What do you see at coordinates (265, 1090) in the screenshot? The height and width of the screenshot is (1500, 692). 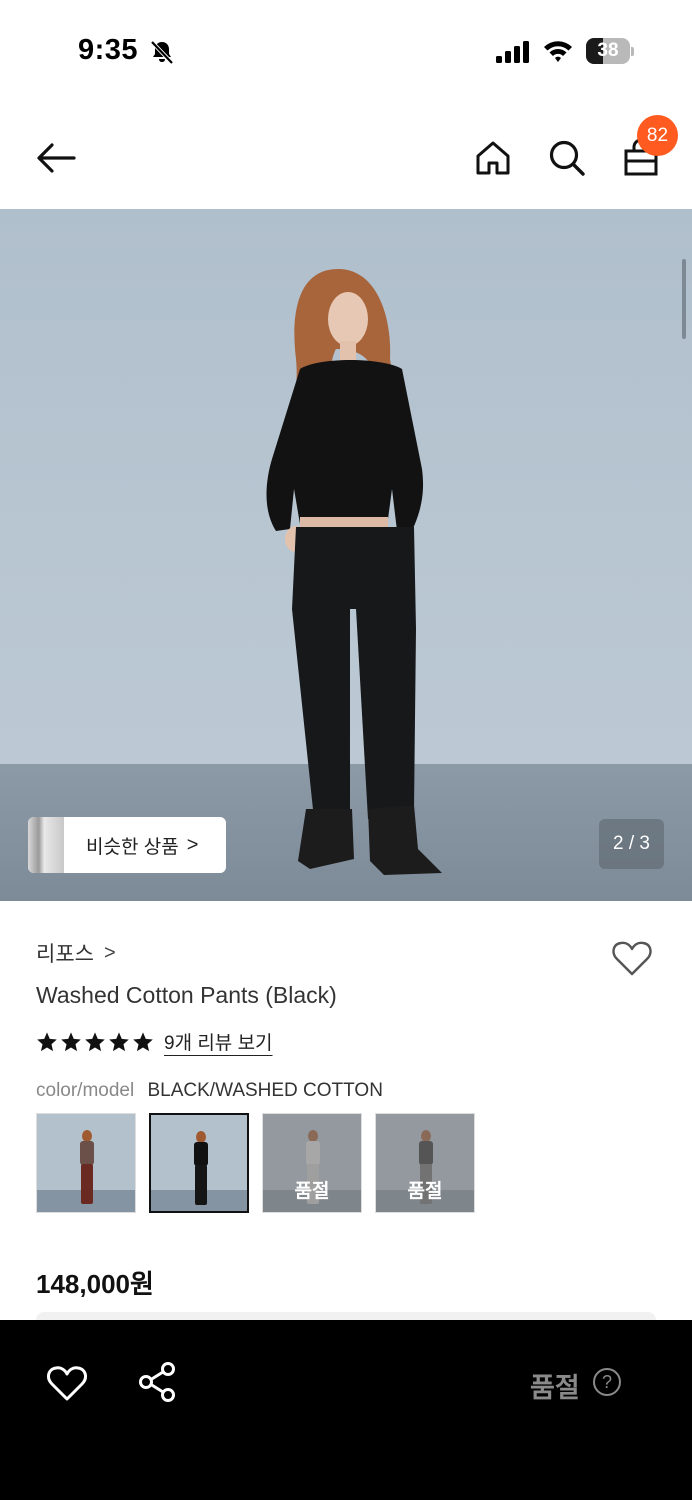 I see `color-model-value: BLACK/WASHED COTTON` at bounding box center [265, 1090].